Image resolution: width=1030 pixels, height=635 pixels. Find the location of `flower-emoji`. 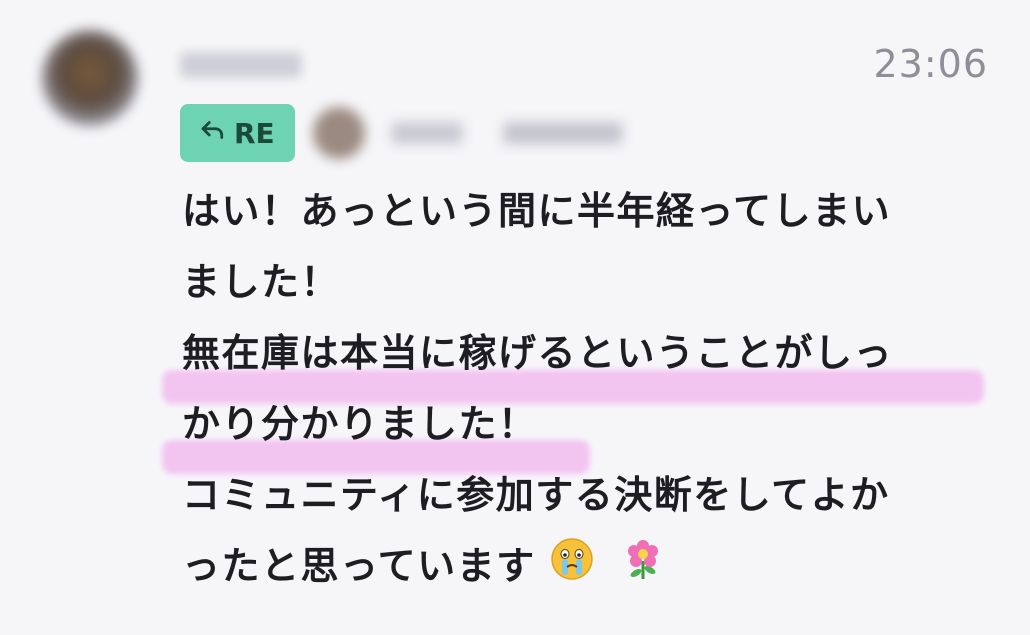

flower-emoji is located at coordinates (643, 568).